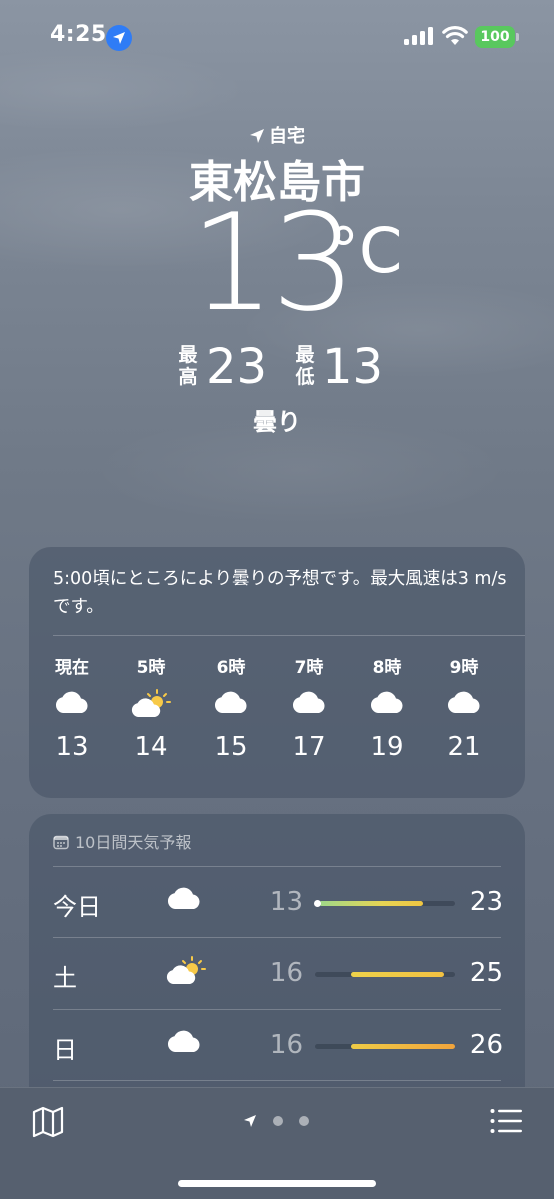 This screenshot has height=1199, width=554. What do you see at coordinates (277, 1183) in the screenshot?
I see `home-indicator` at bounding box center [277, 1183].